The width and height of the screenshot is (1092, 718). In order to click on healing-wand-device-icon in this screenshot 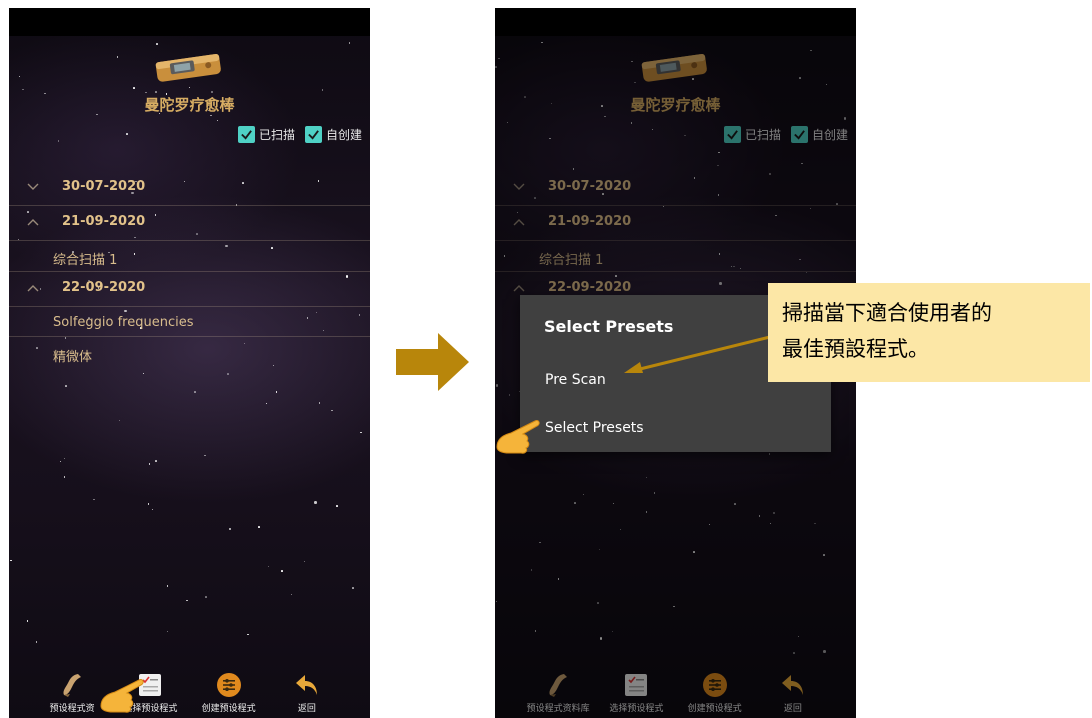, I will do `click(188, 68)`.